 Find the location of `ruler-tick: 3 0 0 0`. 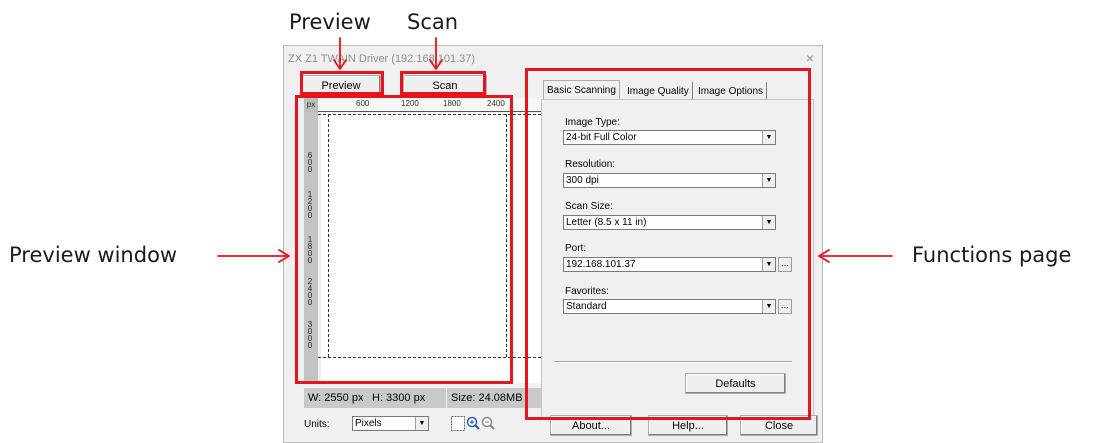

ruler-tick: 3 0 0 0 is located at coordinates (310, 335).